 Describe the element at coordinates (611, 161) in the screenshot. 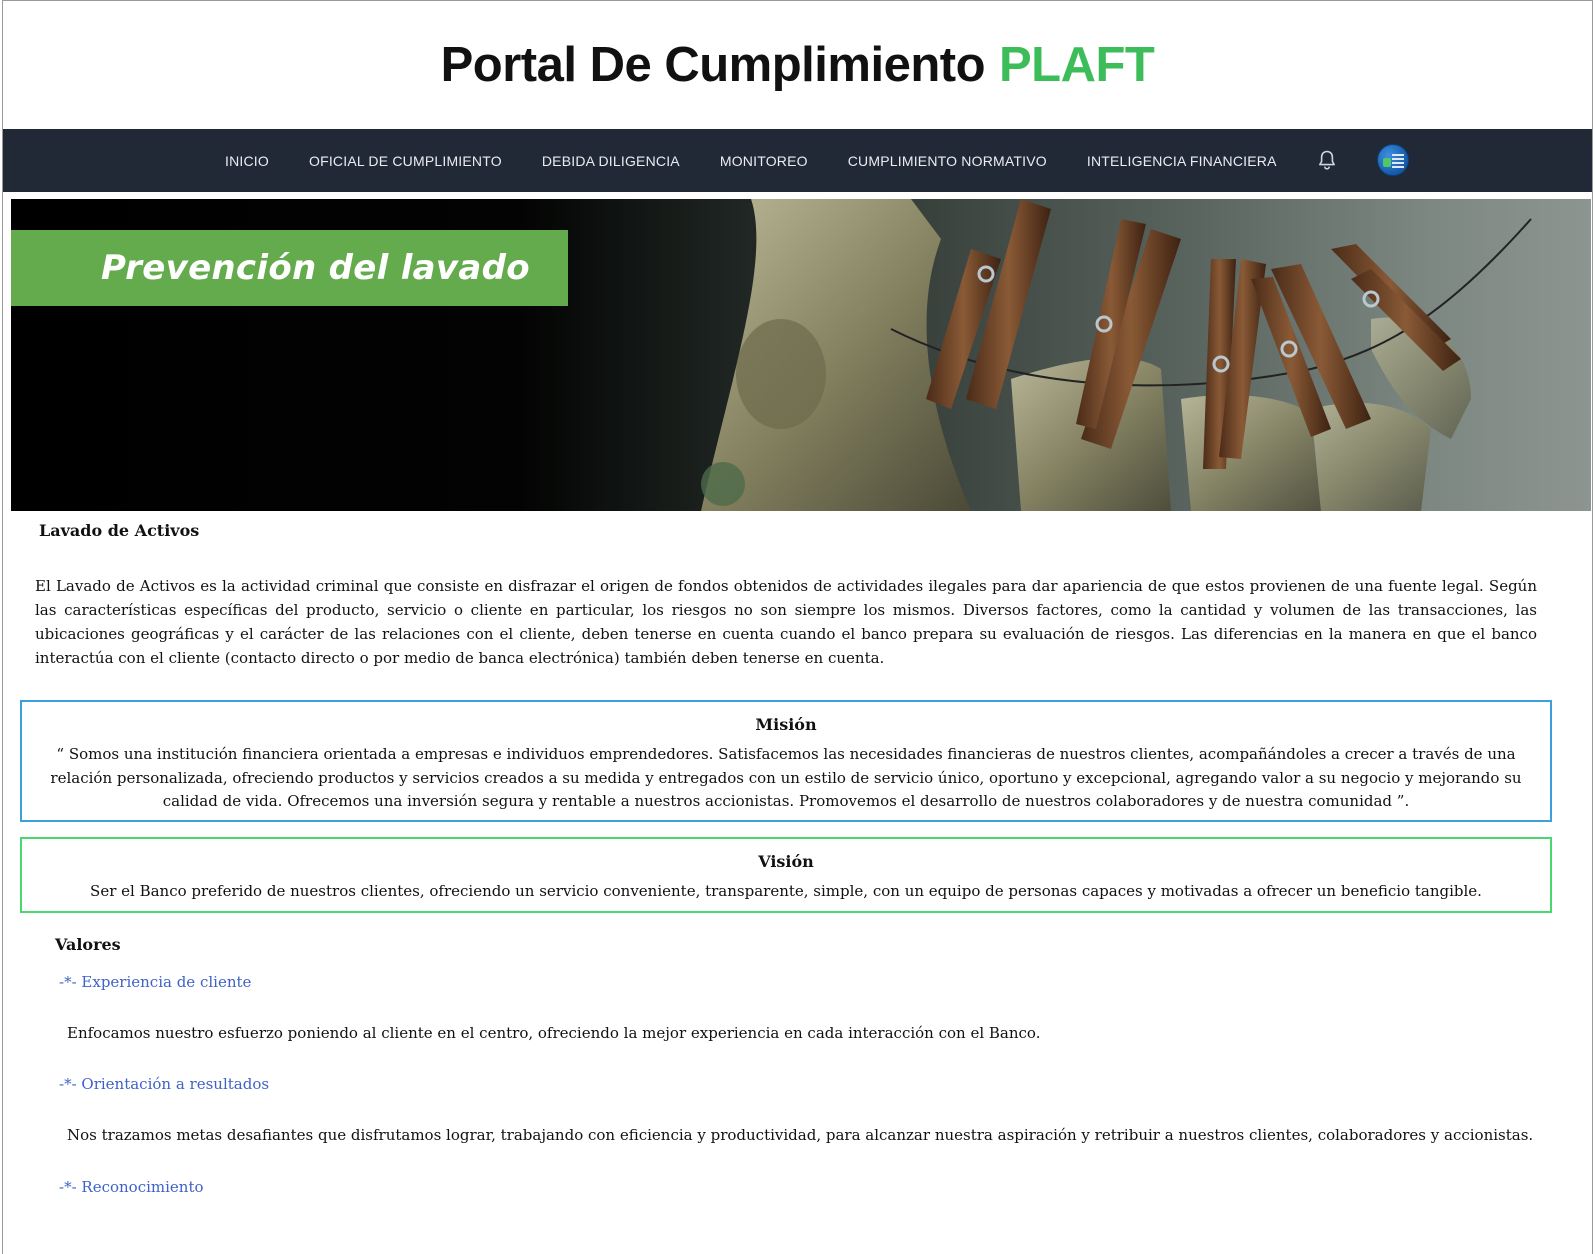

I see `nav-item-debida-diligencia: DEBIDA DILIGENCIA` at that location.